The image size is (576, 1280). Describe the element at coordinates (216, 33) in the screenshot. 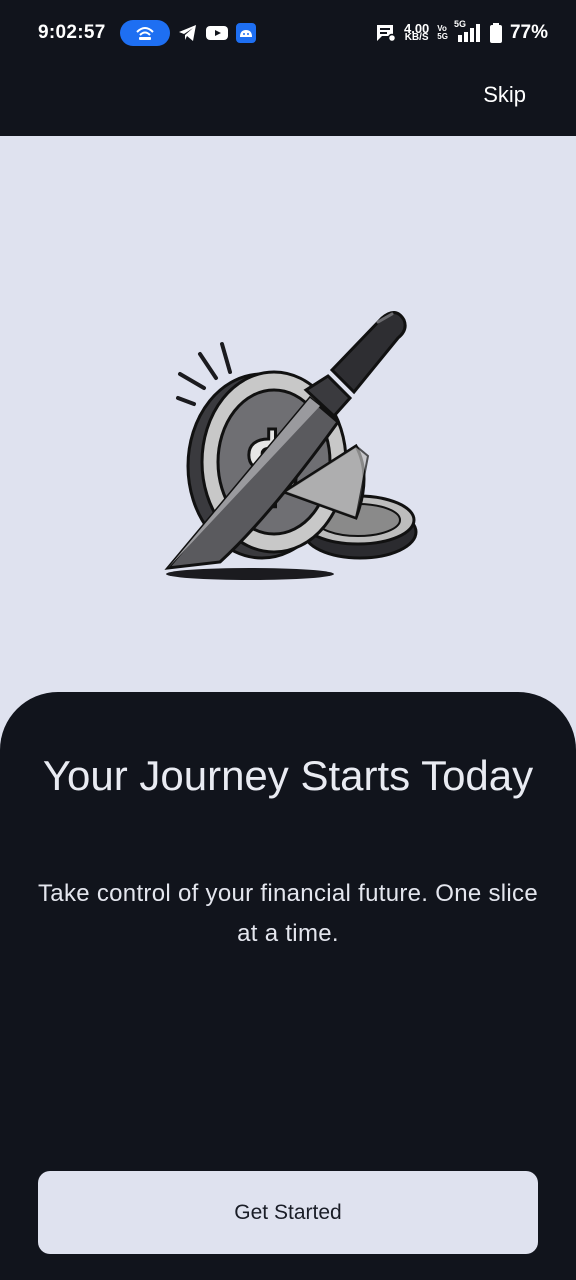

I see `youtube-icon` at that location.